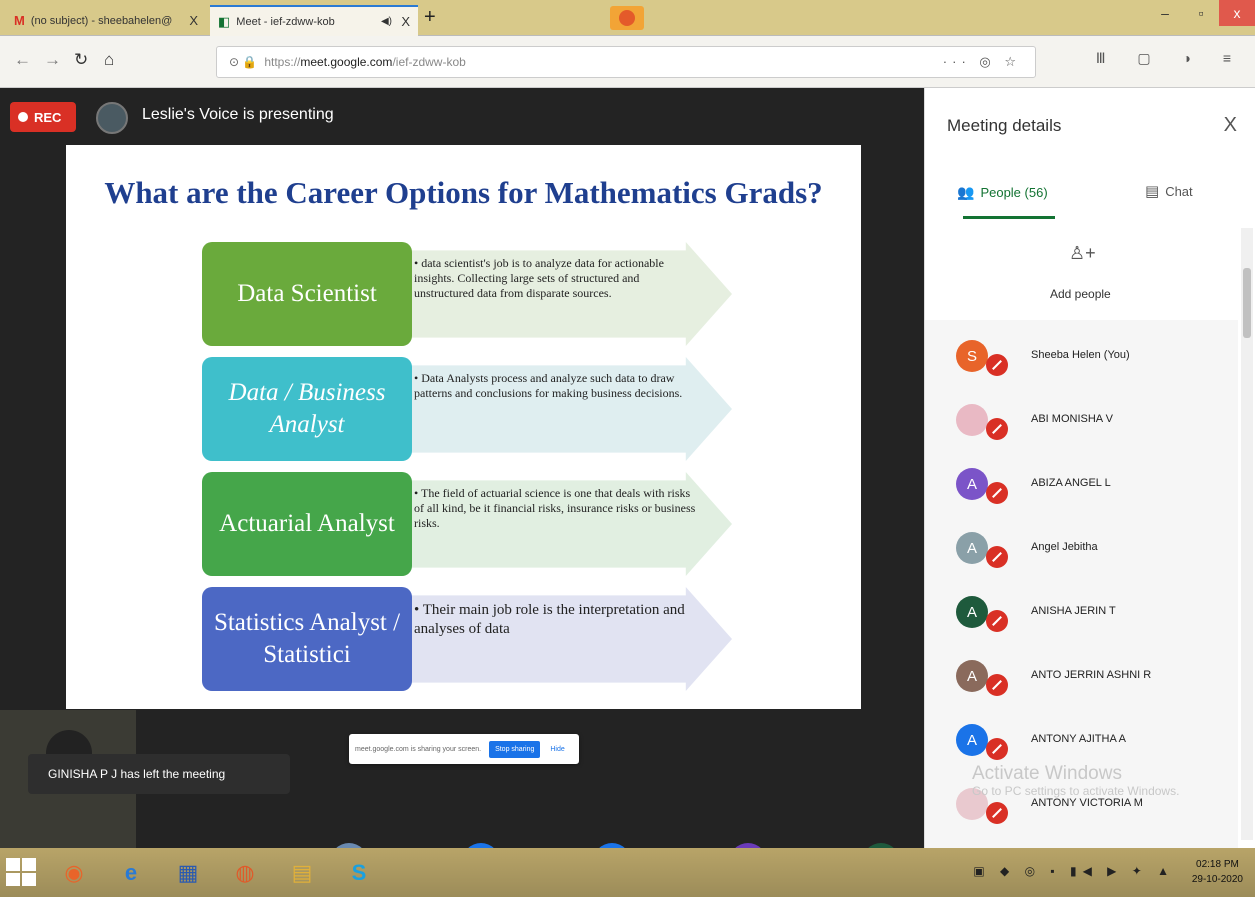  I want to click on presenter-avatar, so click(112, 118).